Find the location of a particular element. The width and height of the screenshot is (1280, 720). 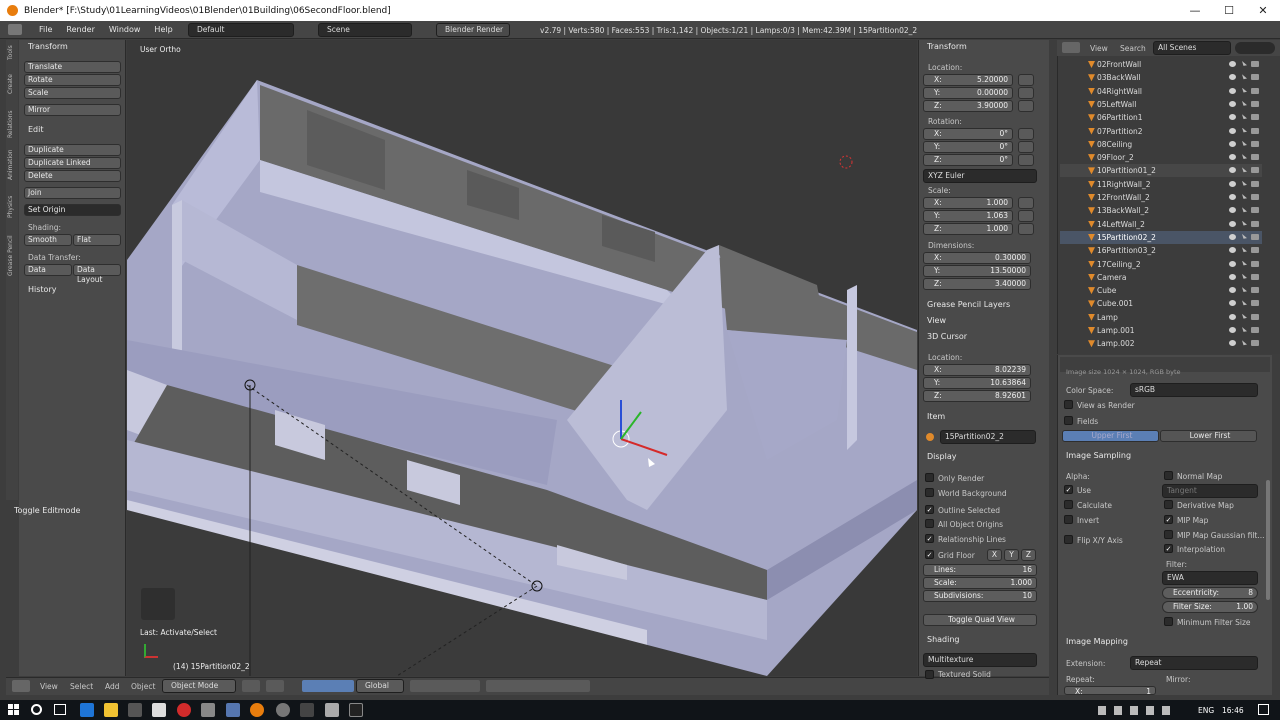

orientation-select: Global is located at coordinates (380, 686).